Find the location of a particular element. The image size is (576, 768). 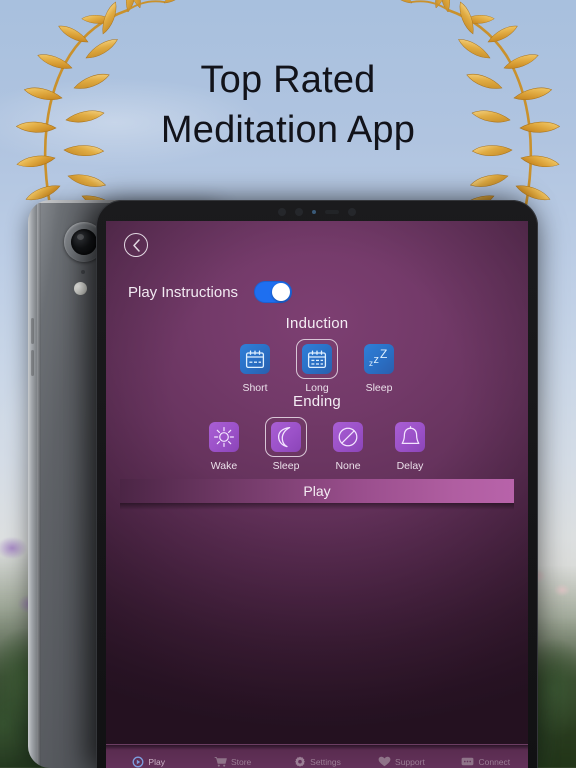

chevron-left-icon is located at coordinates (136, 245).